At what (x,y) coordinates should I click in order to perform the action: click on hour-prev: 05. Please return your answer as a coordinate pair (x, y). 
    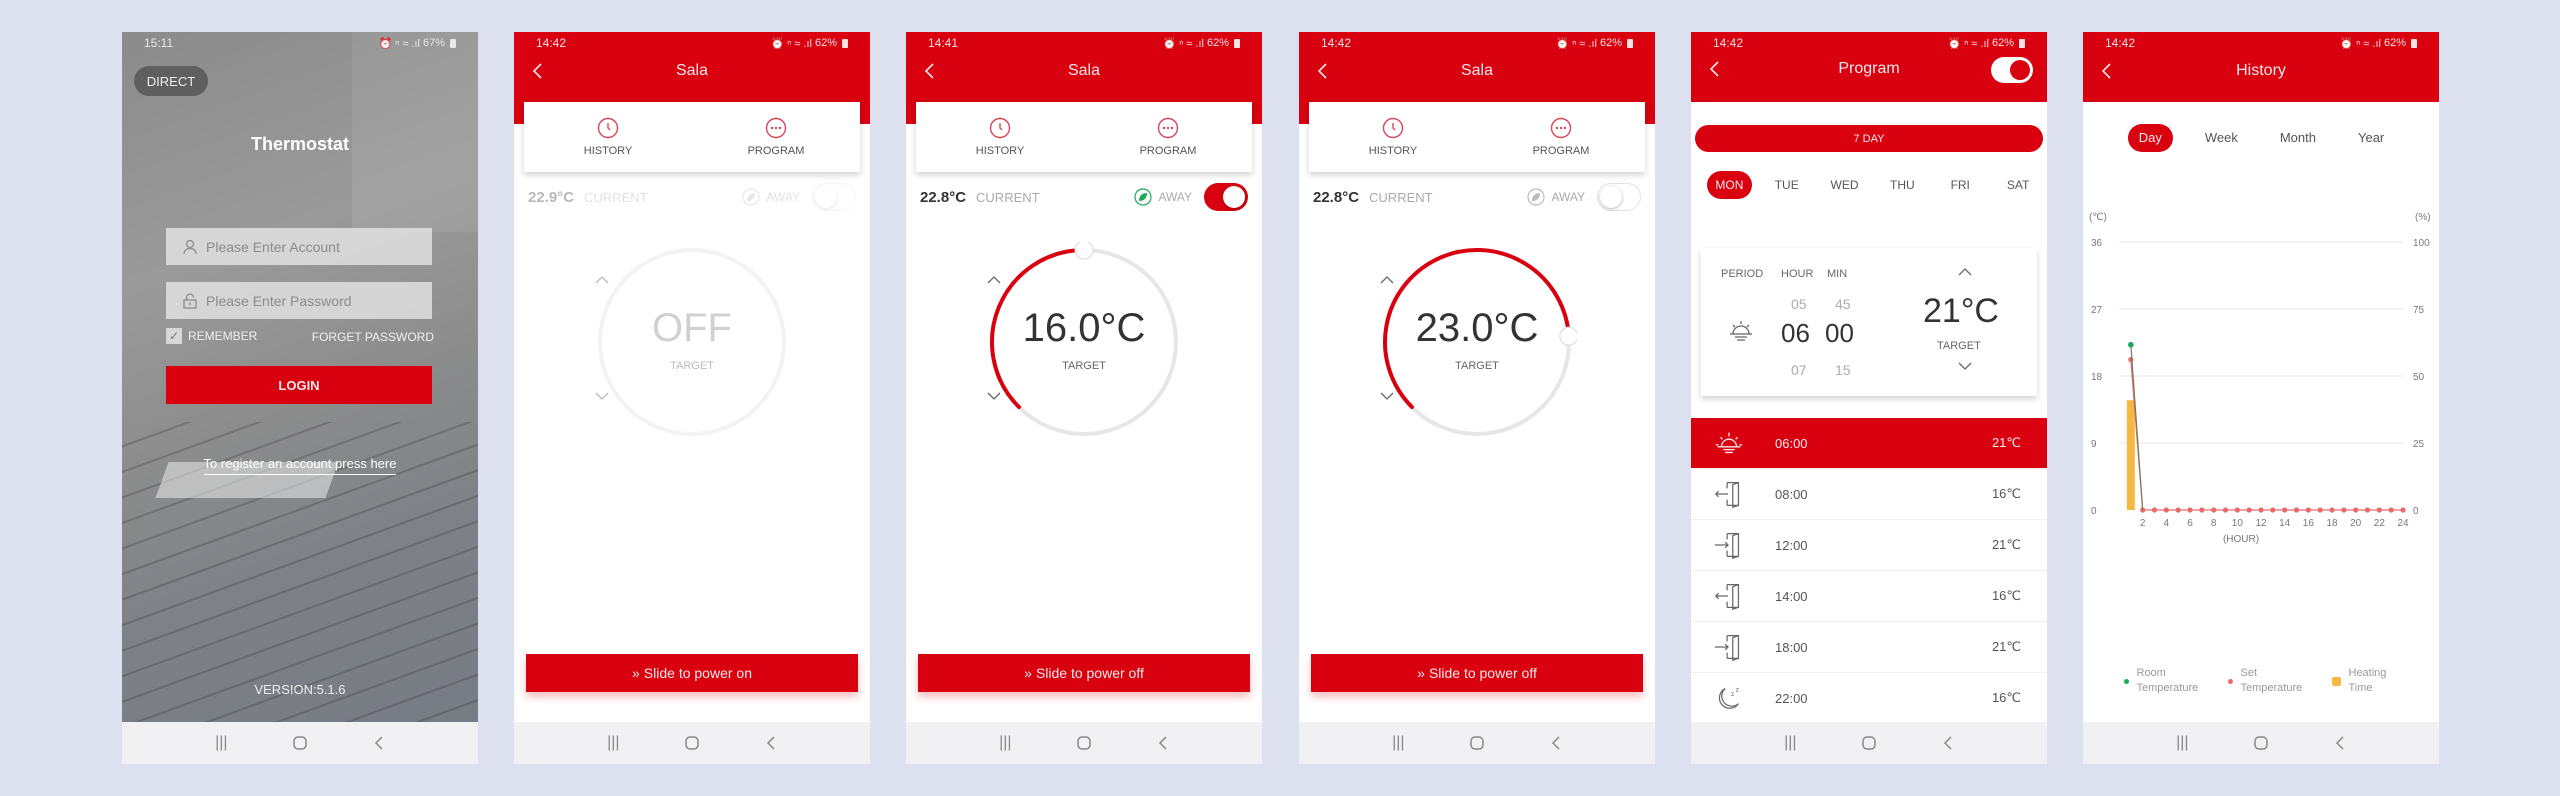
    Looking at the image, I should click on (1799, 304).